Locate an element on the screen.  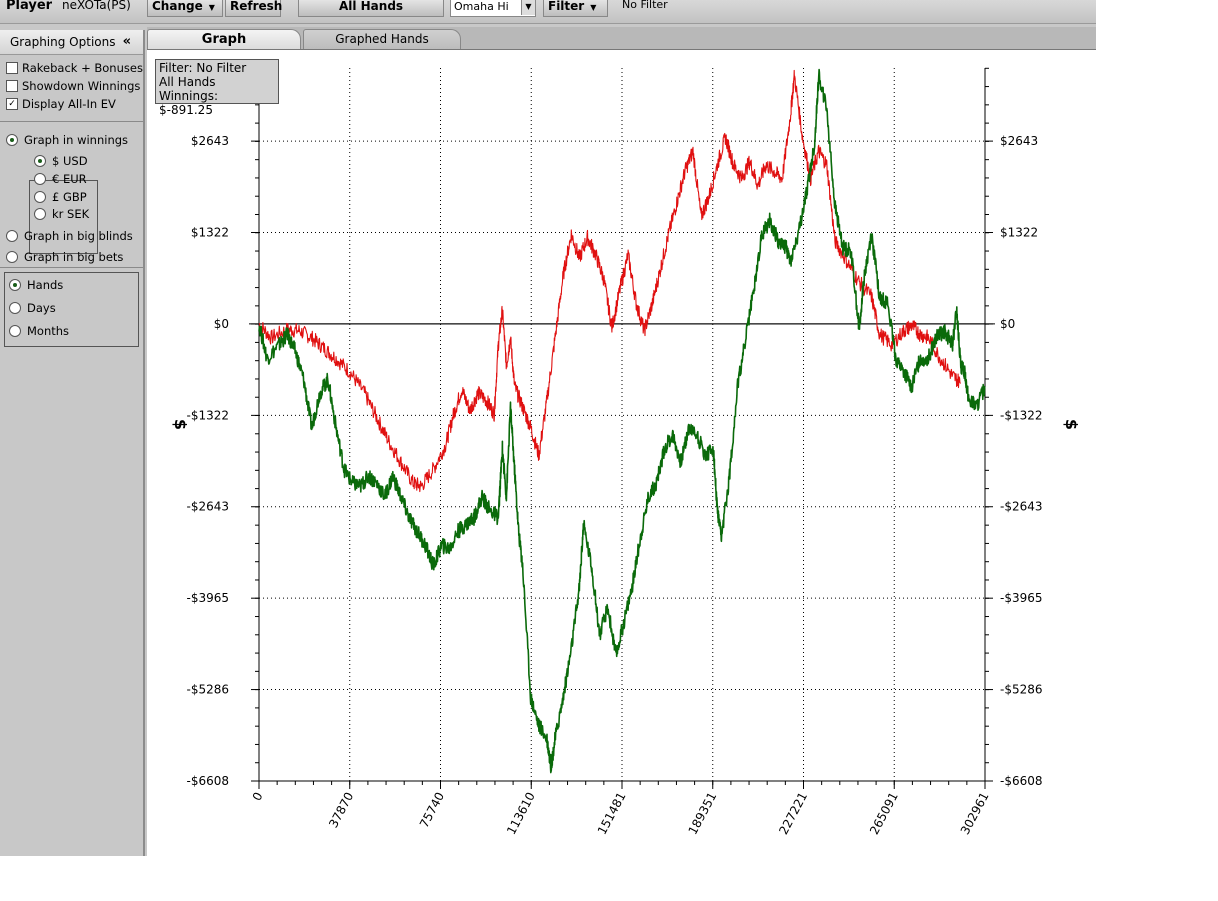
y-tick-label-right: -$2643 is located at coordinates (1021, 507).